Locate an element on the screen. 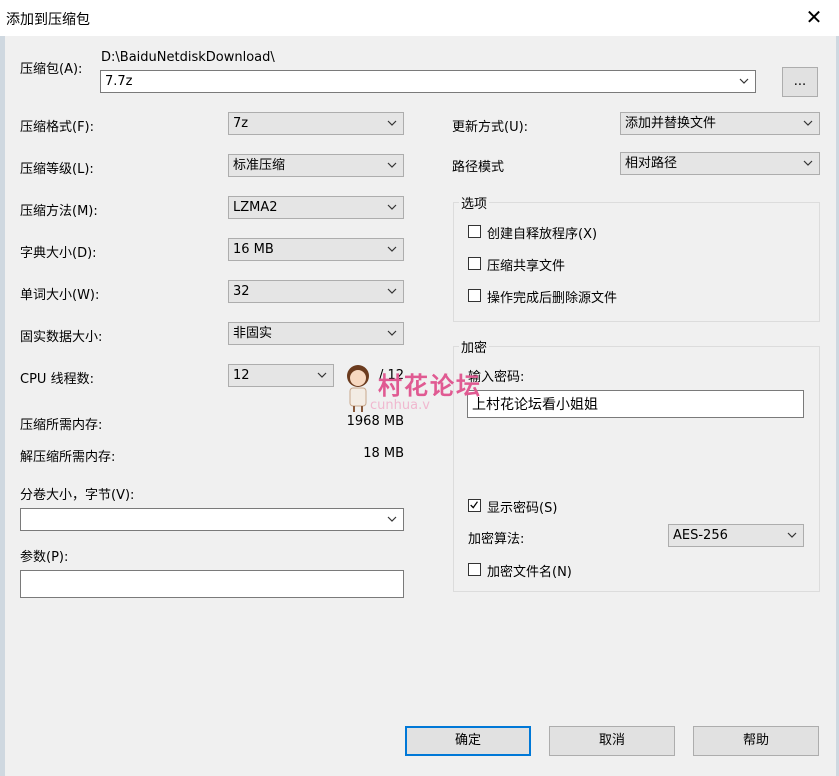 Image resolution: width=839 pixels, height=776 pixels. split-combo is located at coordinates (212, 519).